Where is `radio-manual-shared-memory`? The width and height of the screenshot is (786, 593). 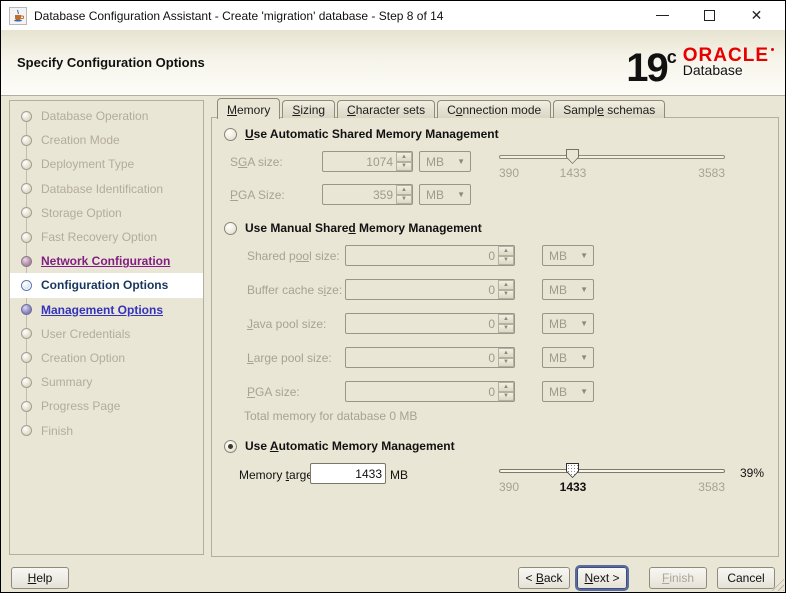
radio-manual-shared-memory is located at coordinates (230, 228).